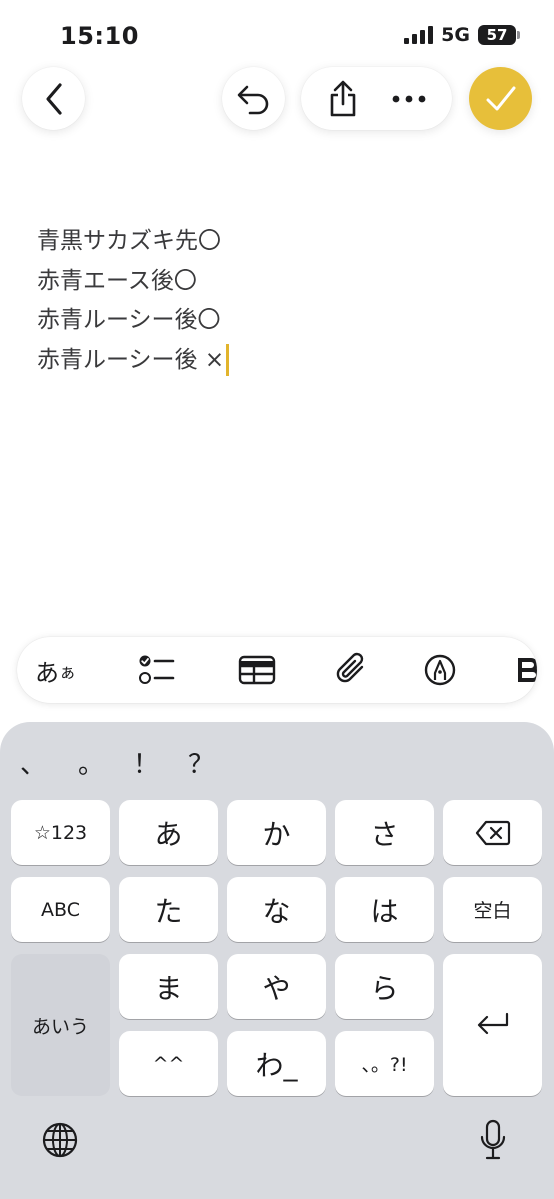 The image size is (554, 1199). What do you see at coordinates (384, 832) in the screenshot?
I see `key-sa: さ` at bounding box center [384, 832].